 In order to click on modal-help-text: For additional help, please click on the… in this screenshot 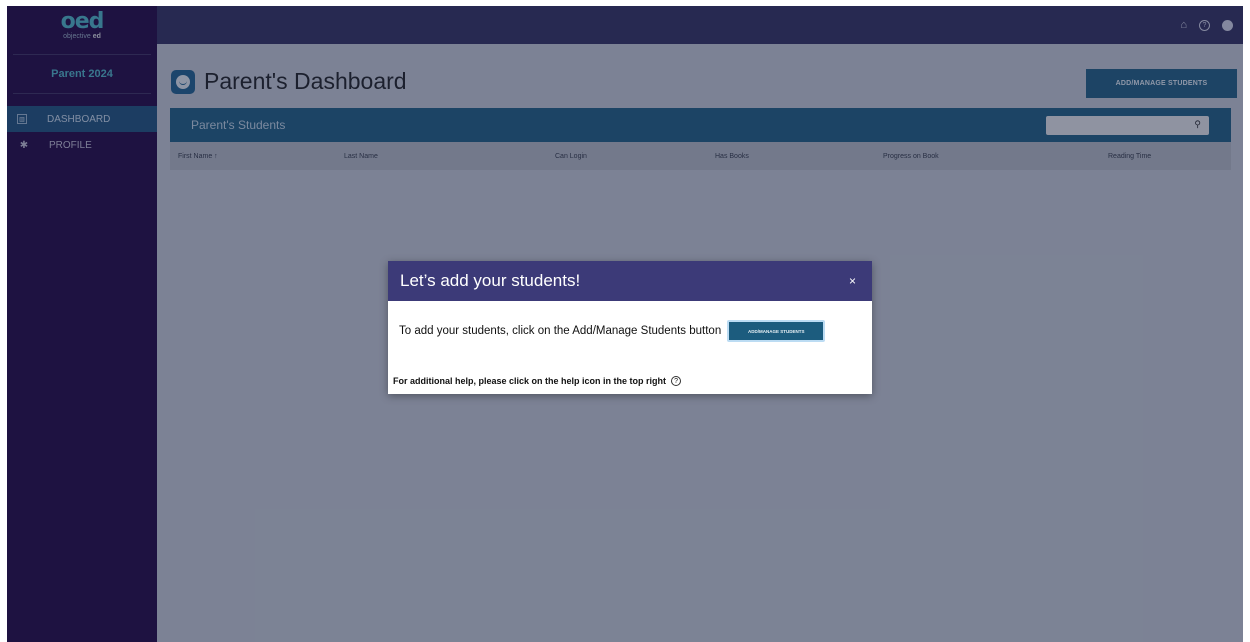, I will do `click(530, 381)`.